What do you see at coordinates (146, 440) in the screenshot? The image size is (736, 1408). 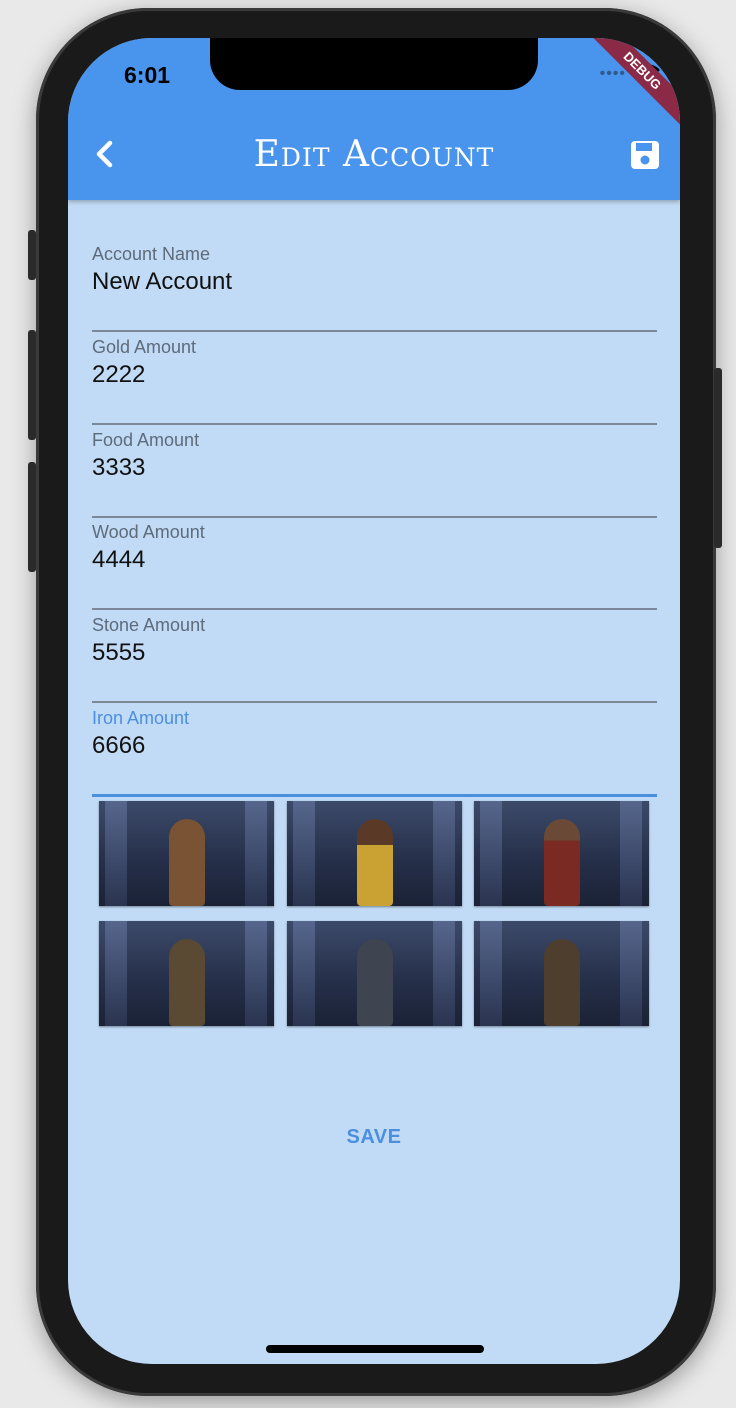 I see `food-amount-label: Food Amount` at bounding box center [146, 440].